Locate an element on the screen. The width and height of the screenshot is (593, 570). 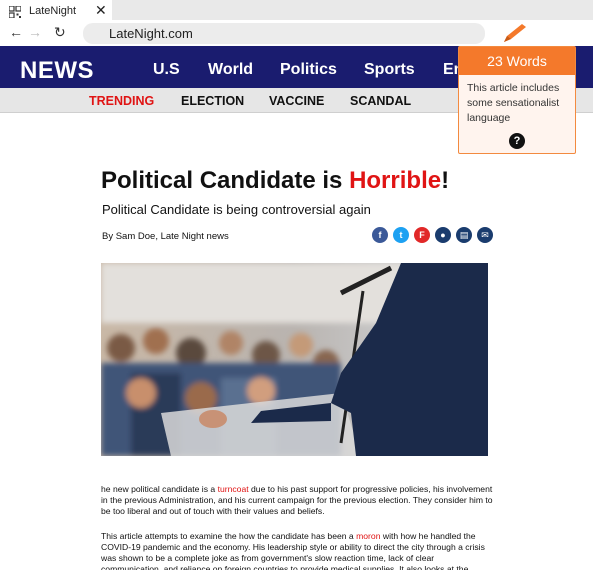
back-arrow-icon: ← is located at coordinates (16, 32).